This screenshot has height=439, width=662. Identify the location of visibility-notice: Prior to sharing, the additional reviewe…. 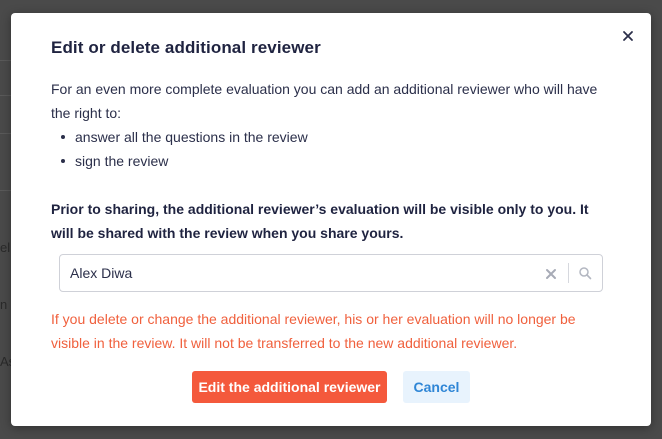
(320, 221).